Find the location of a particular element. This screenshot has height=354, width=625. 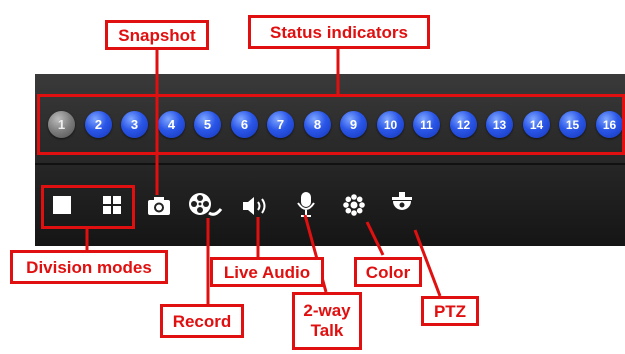

color-callout: Color is located at coordinates (388, 272).